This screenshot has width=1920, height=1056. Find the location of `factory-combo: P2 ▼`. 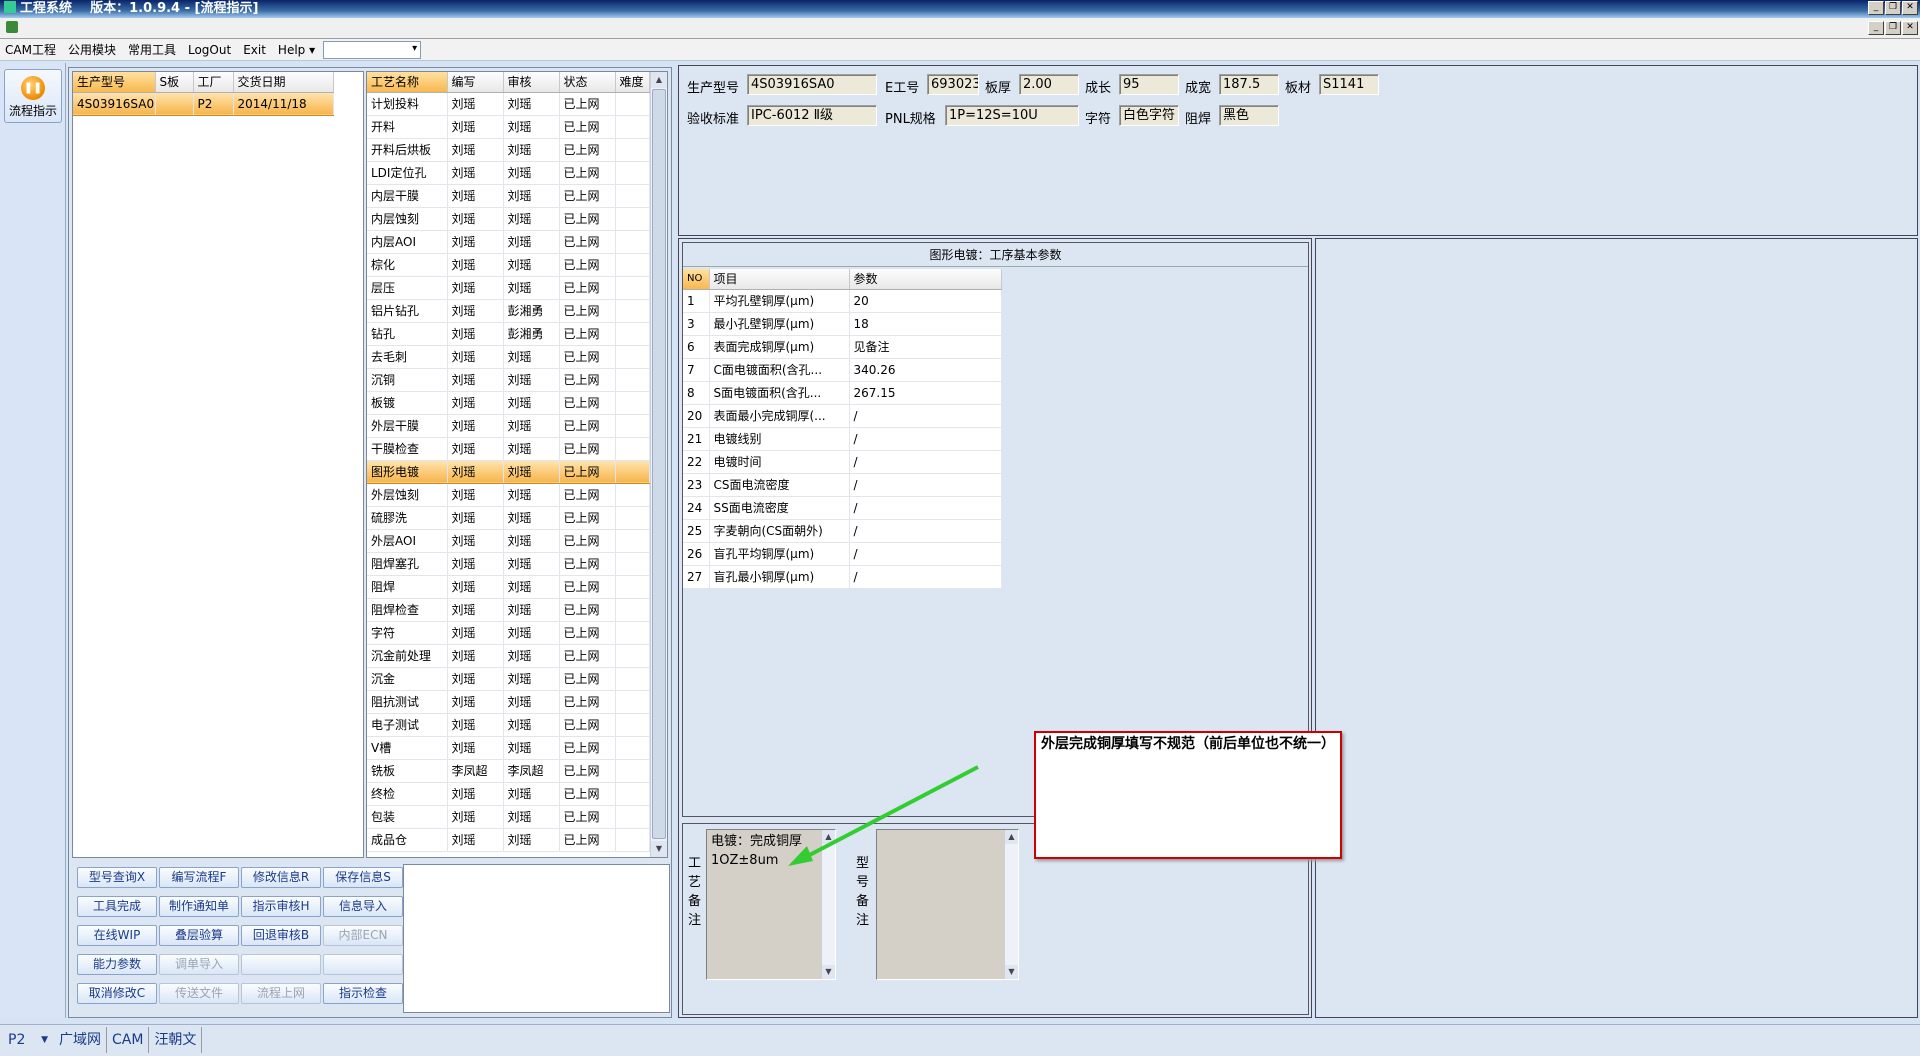

factory-combo: P2 ▼ is located at coordinates (26, 1040).